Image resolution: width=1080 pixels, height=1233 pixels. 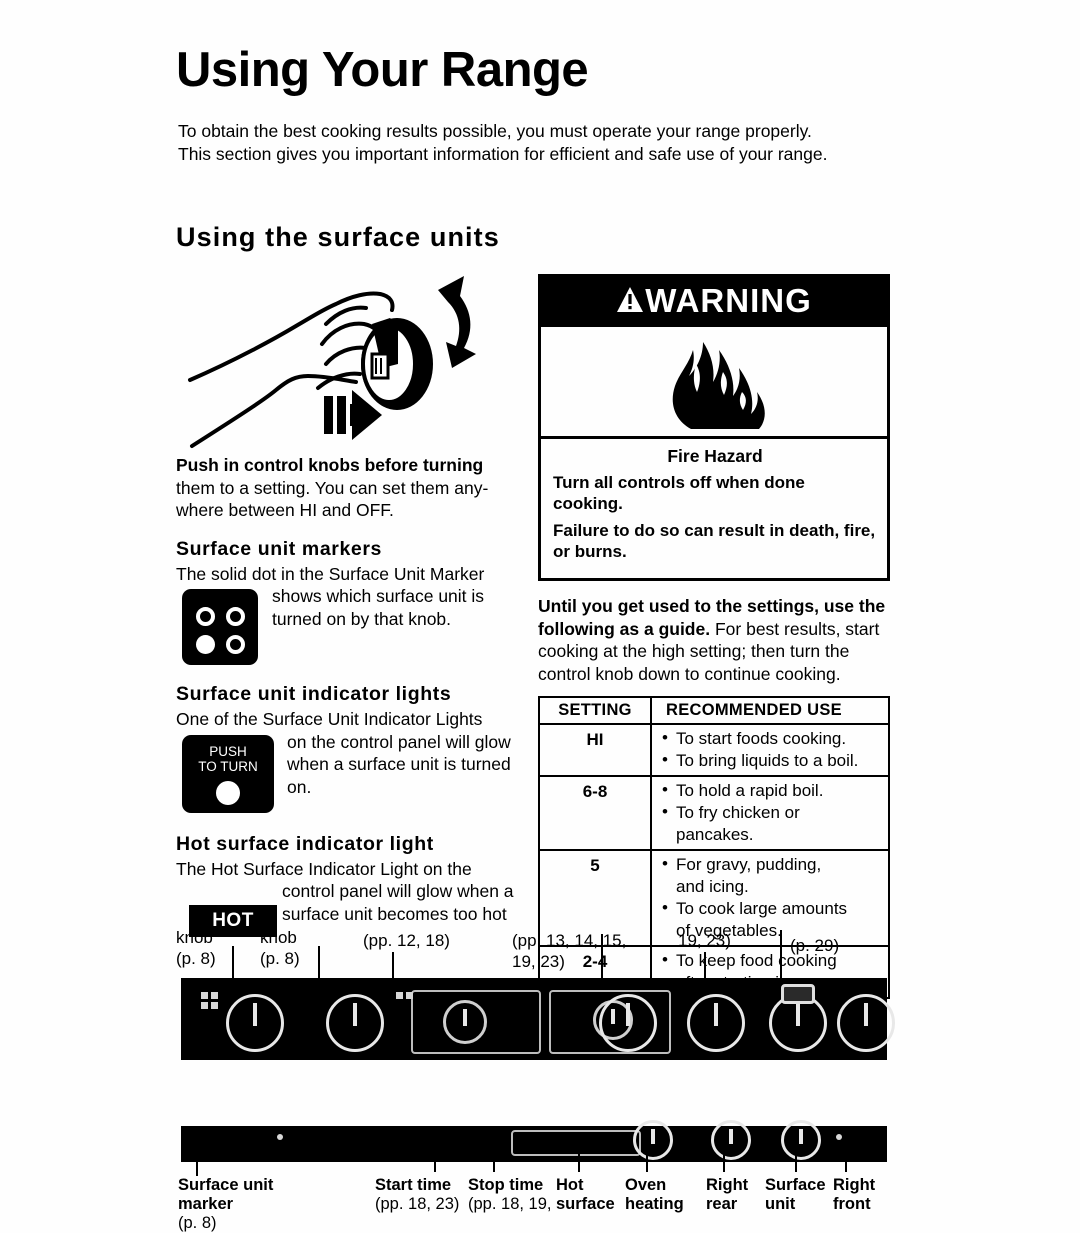 I want to click on section-heading: Using the surface units, so click(x=338, y=237).